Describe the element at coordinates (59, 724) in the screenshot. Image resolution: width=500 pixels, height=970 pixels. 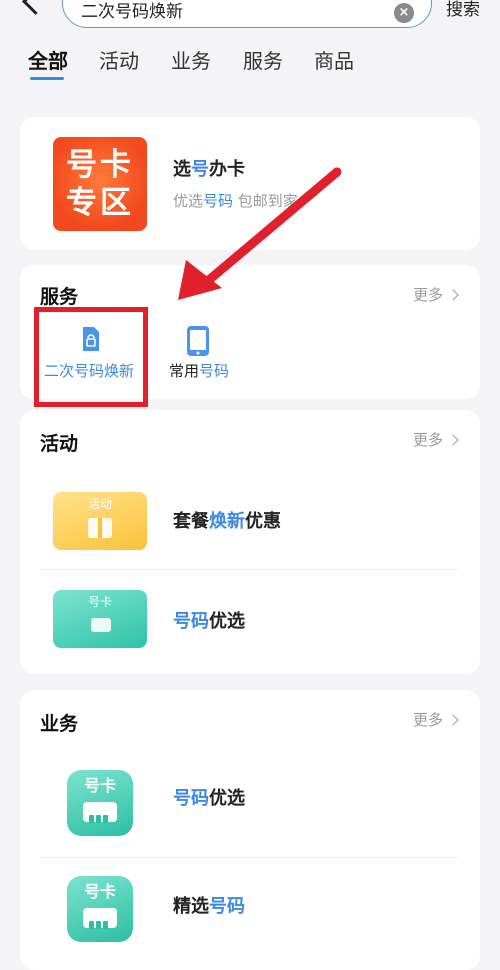
I see `business-section-title: 业务` at that location.